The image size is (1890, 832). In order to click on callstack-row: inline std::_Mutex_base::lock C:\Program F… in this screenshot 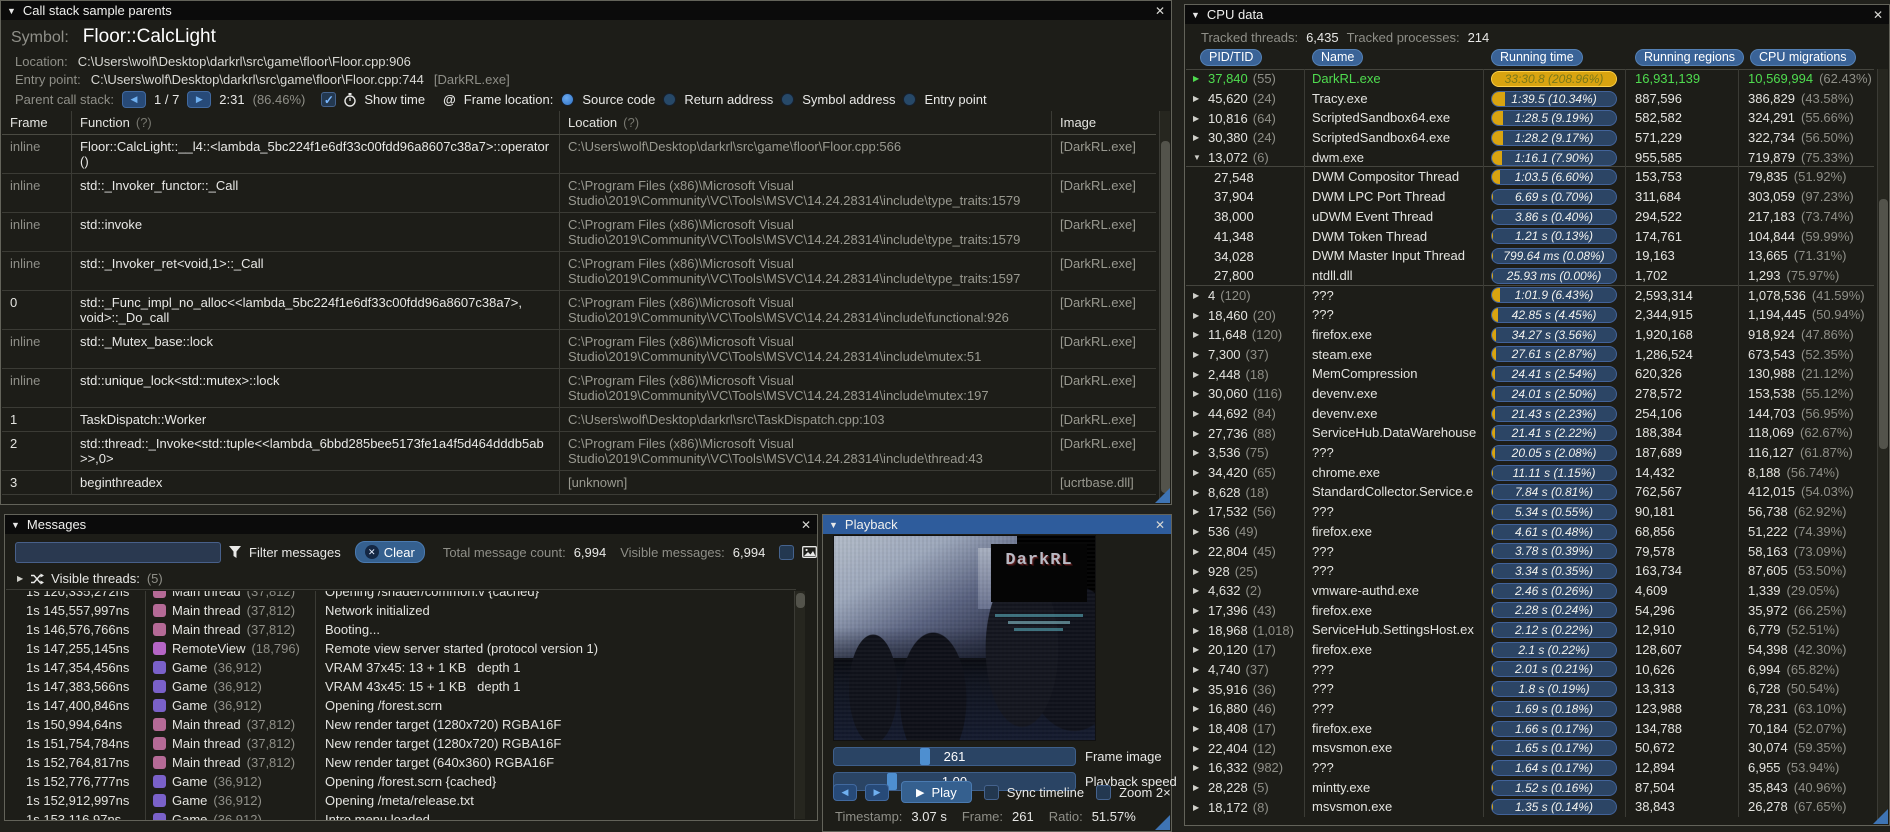, I will do `click(579, 349)`.